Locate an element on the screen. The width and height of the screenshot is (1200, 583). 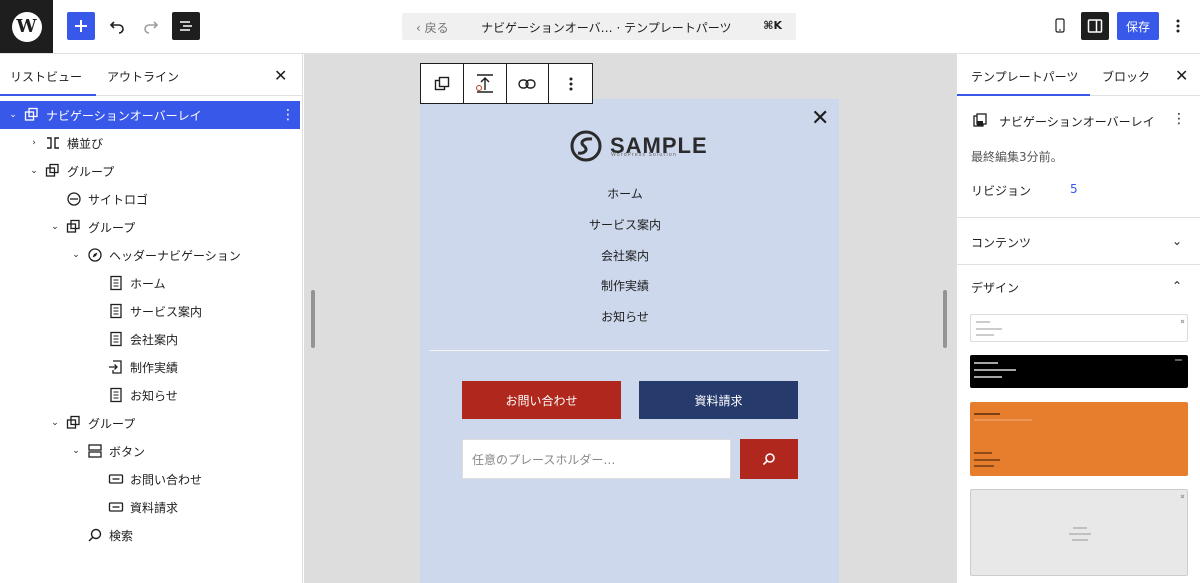
nav-link: 制作実績 is located at coordinates (625, 285).